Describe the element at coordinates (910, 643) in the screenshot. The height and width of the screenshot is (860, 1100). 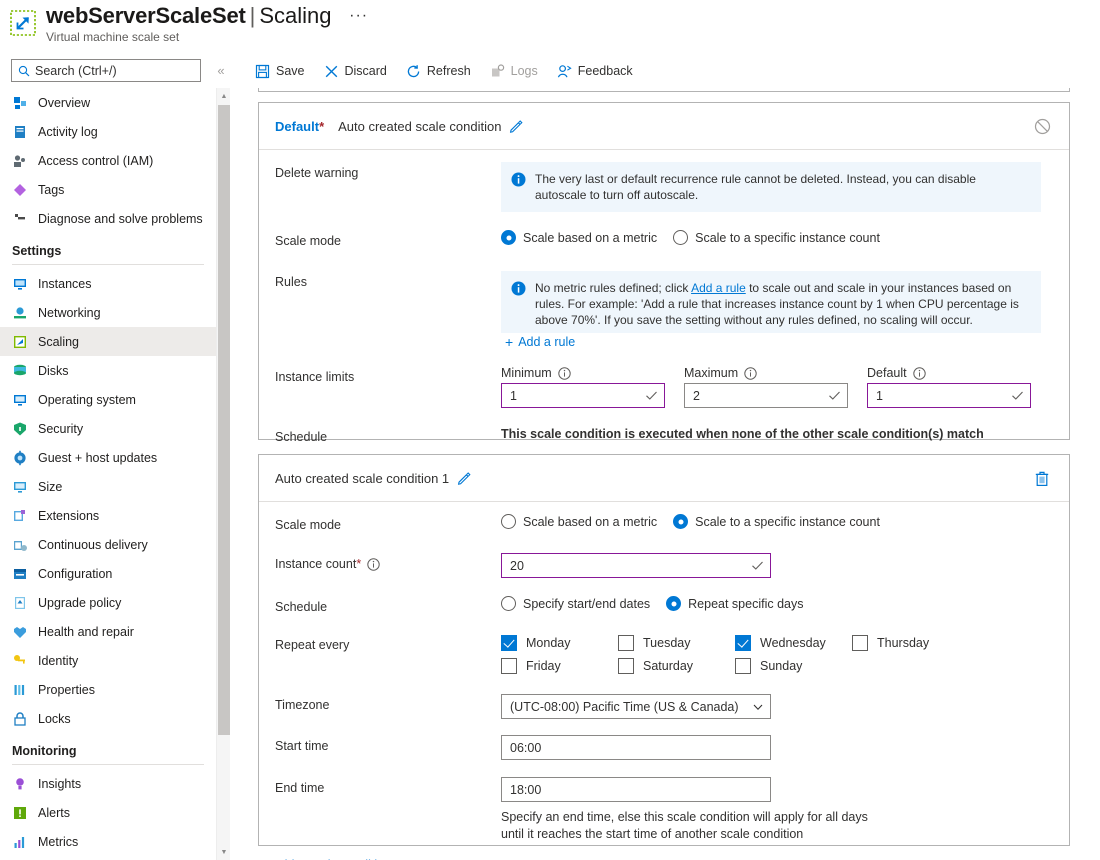
I see `day-checkbox-thursday: Thursday` at that location.